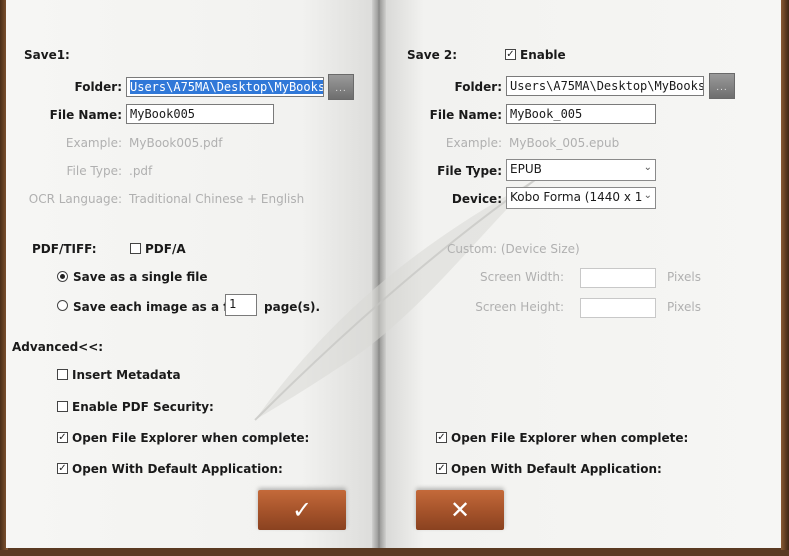  Describe the element at coordinates (379, 274) in the screenshot. I see `book-spine` at that location.